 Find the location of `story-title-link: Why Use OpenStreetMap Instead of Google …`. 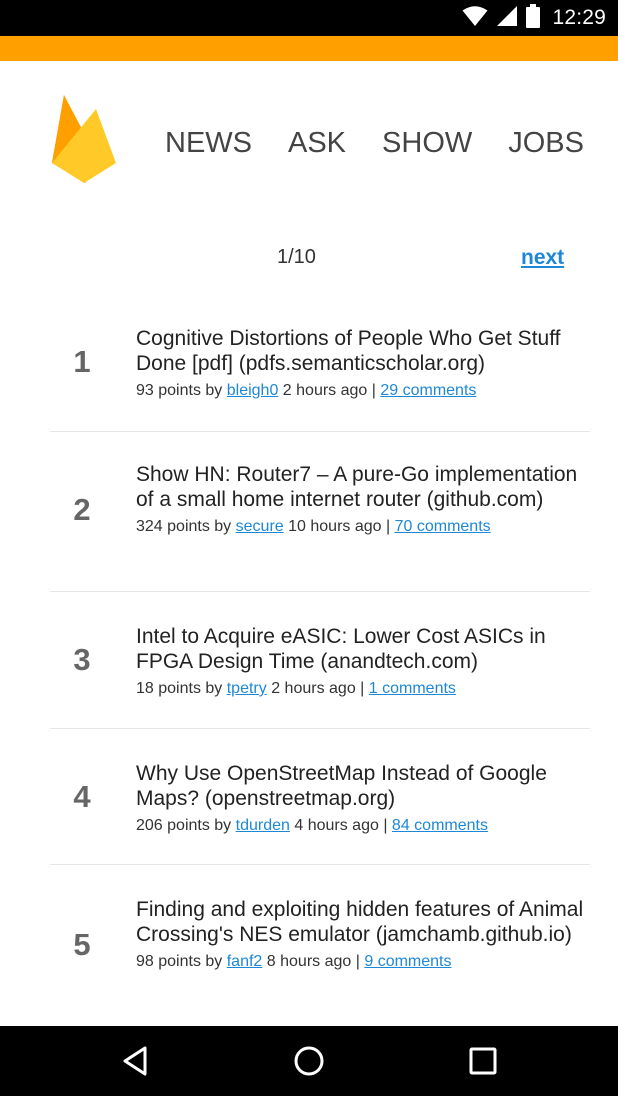

story-title-link: Why Use OpenStreetMap Instead of Google … is located at coordinates (363, 786).